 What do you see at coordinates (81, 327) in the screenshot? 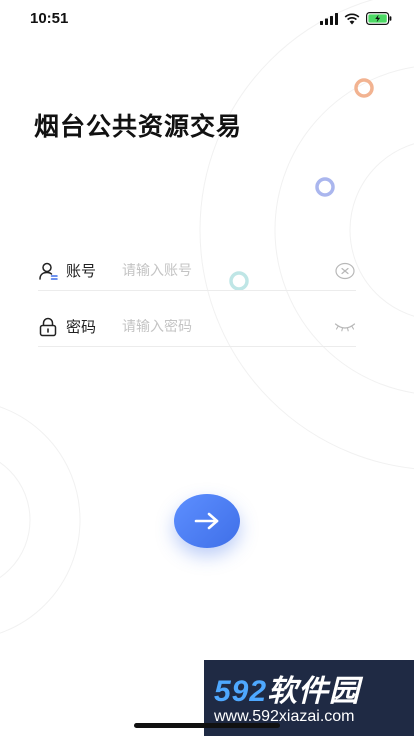
I see `password-label: 密码` at bounding box center [81, 327].